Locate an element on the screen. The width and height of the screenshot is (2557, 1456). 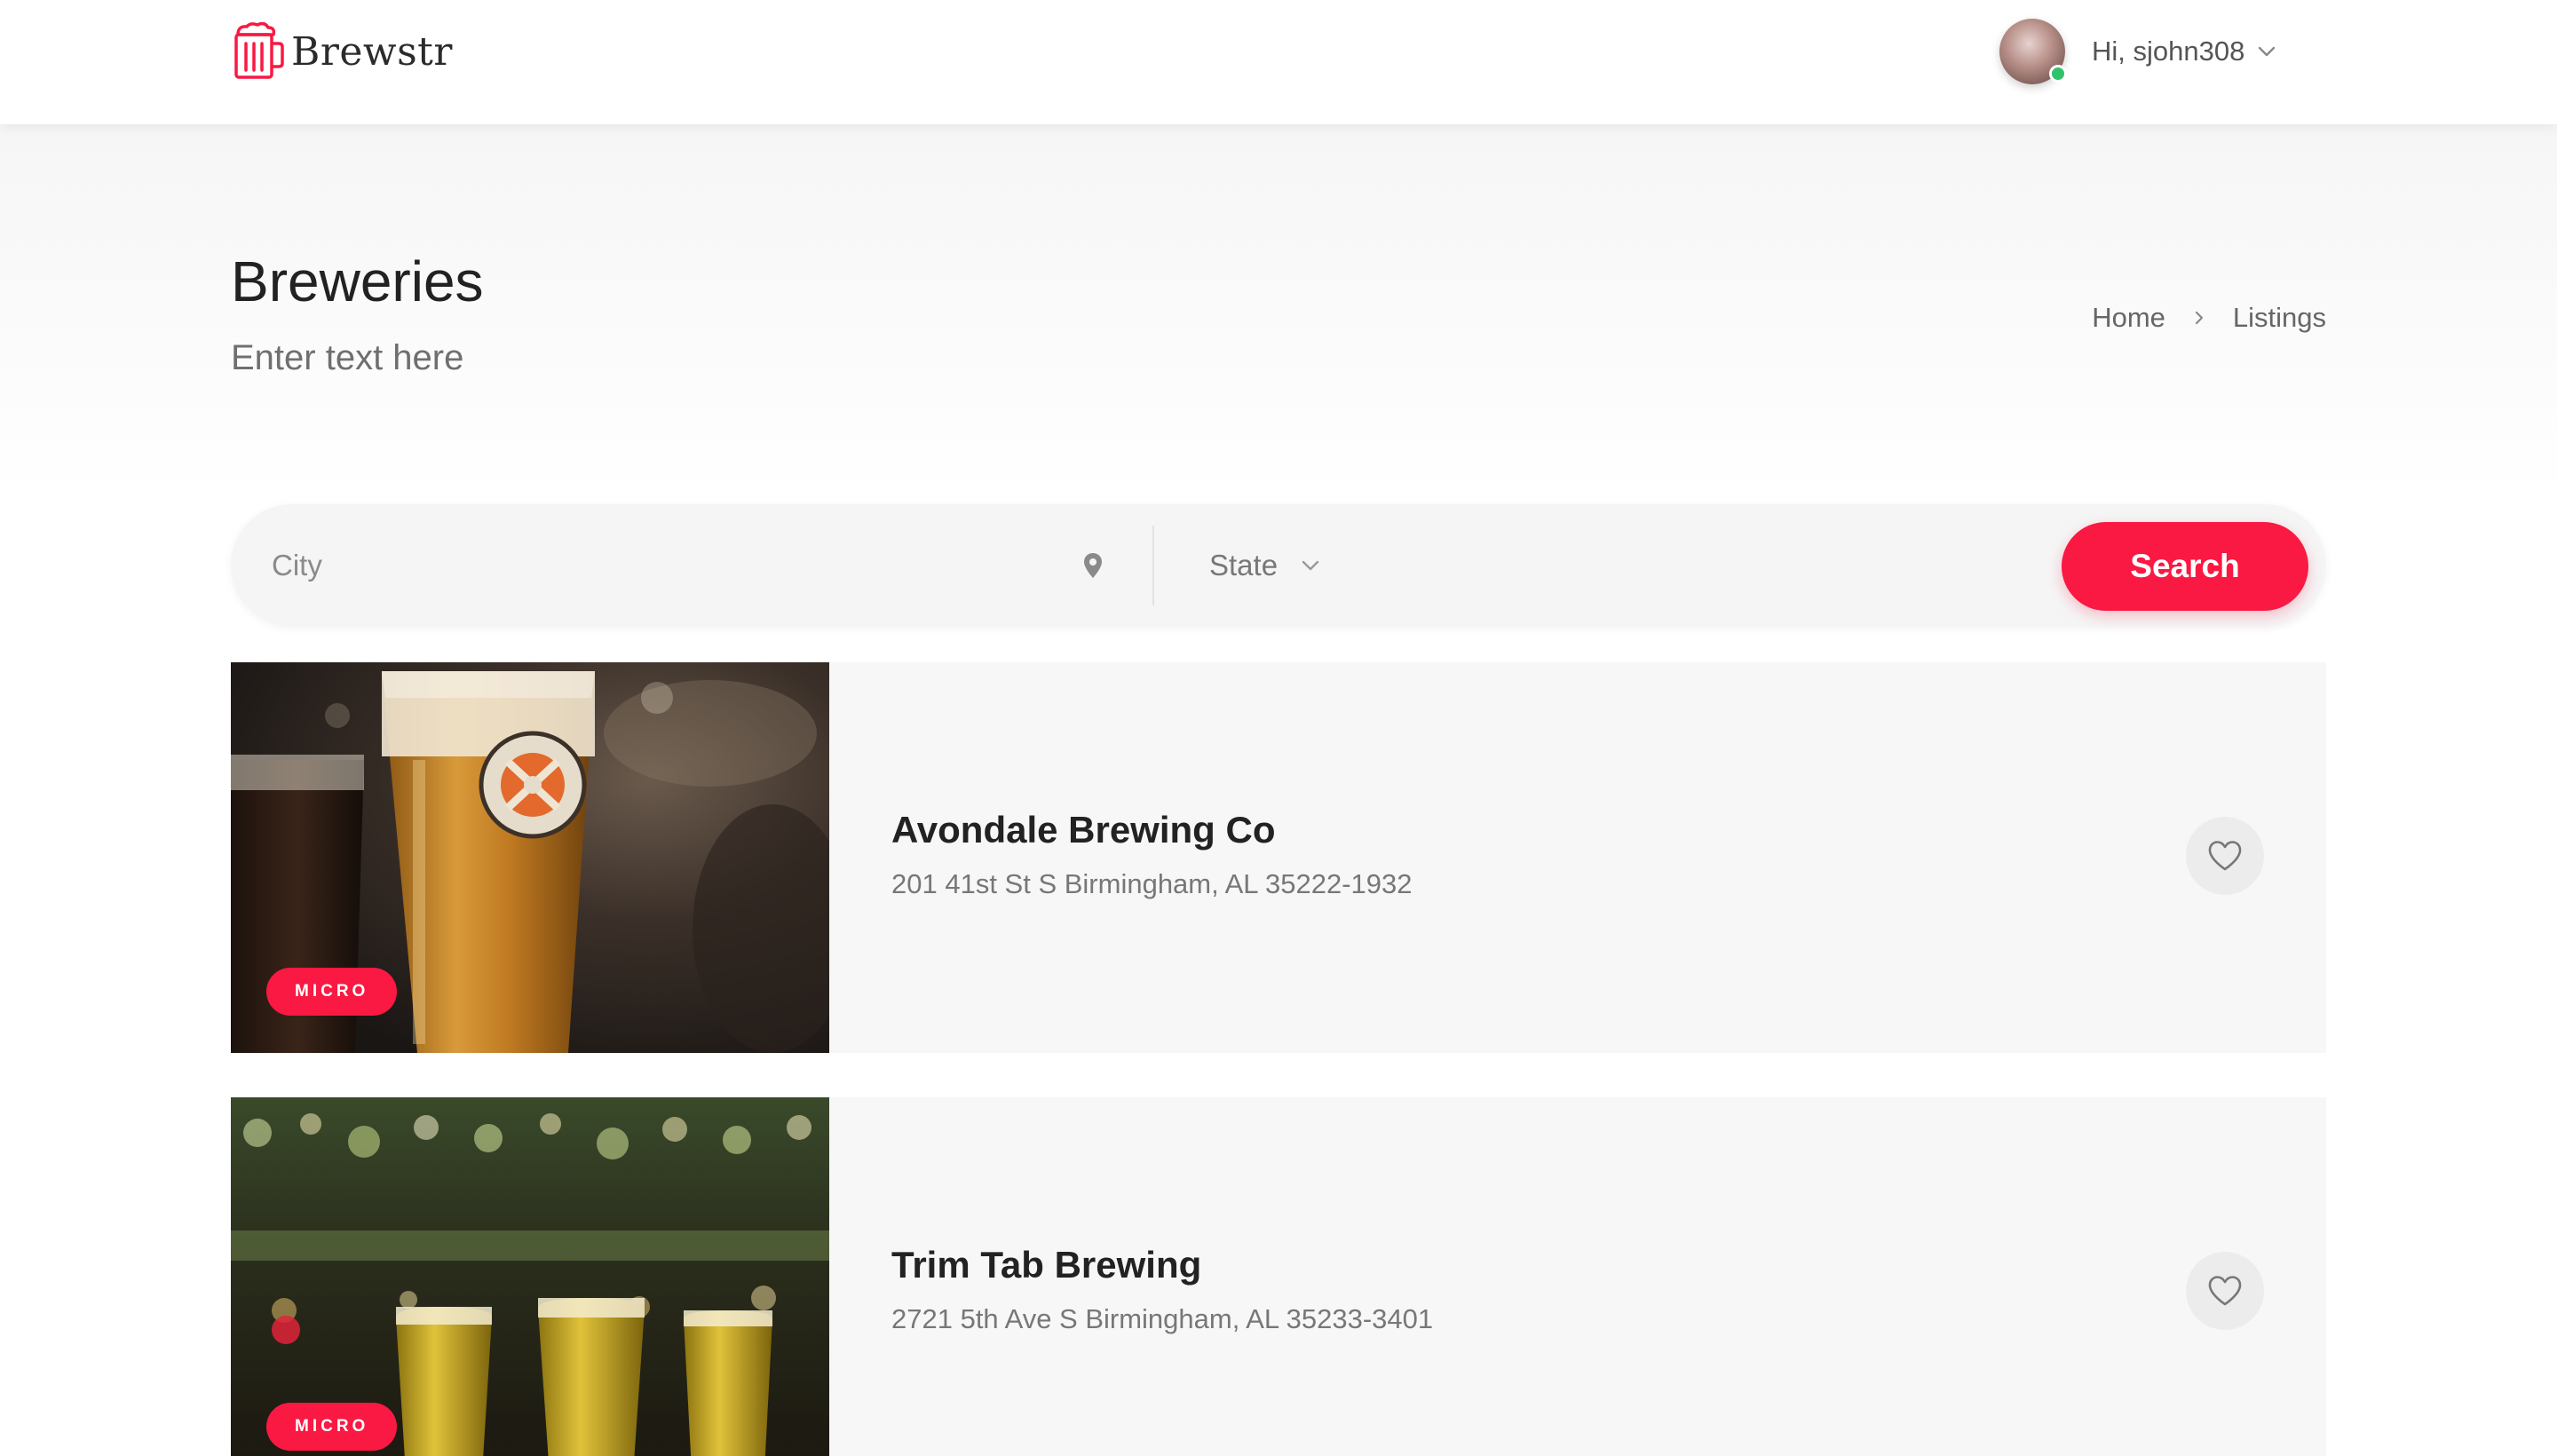
user-menu: Hi, sjohn308 is located at coordinates (2137, 51).